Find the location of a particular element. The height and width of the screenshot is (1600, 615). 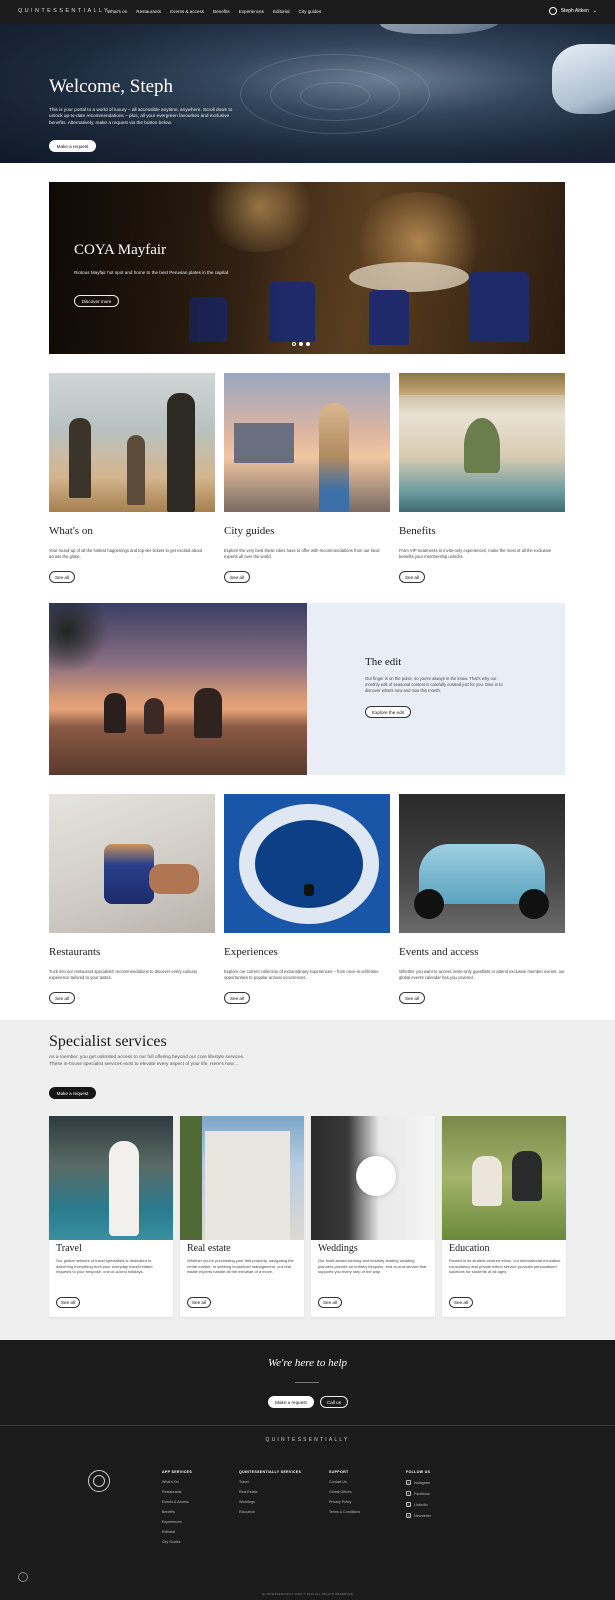

real-estate-see-all-button: See all is located at coordinates (199, 1302).